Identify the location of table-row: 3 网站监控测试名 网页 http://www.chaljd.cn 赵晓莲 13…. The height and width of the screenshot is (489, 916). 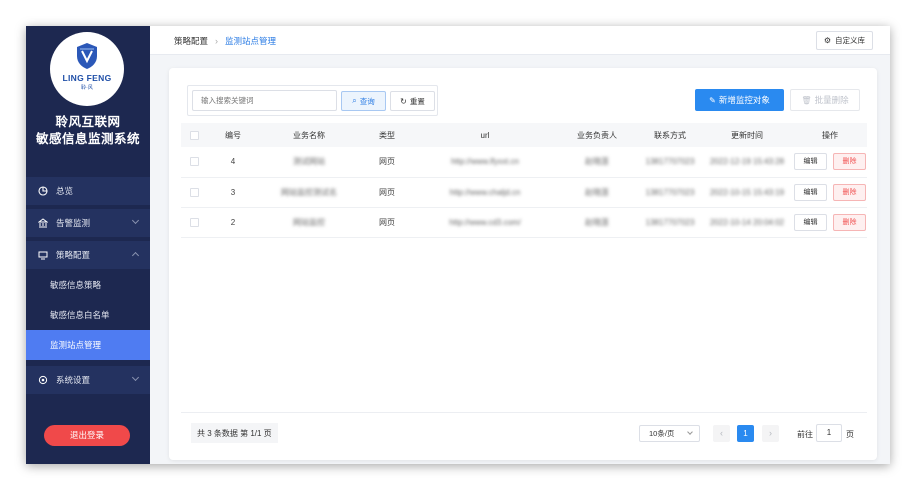
(524, 192).